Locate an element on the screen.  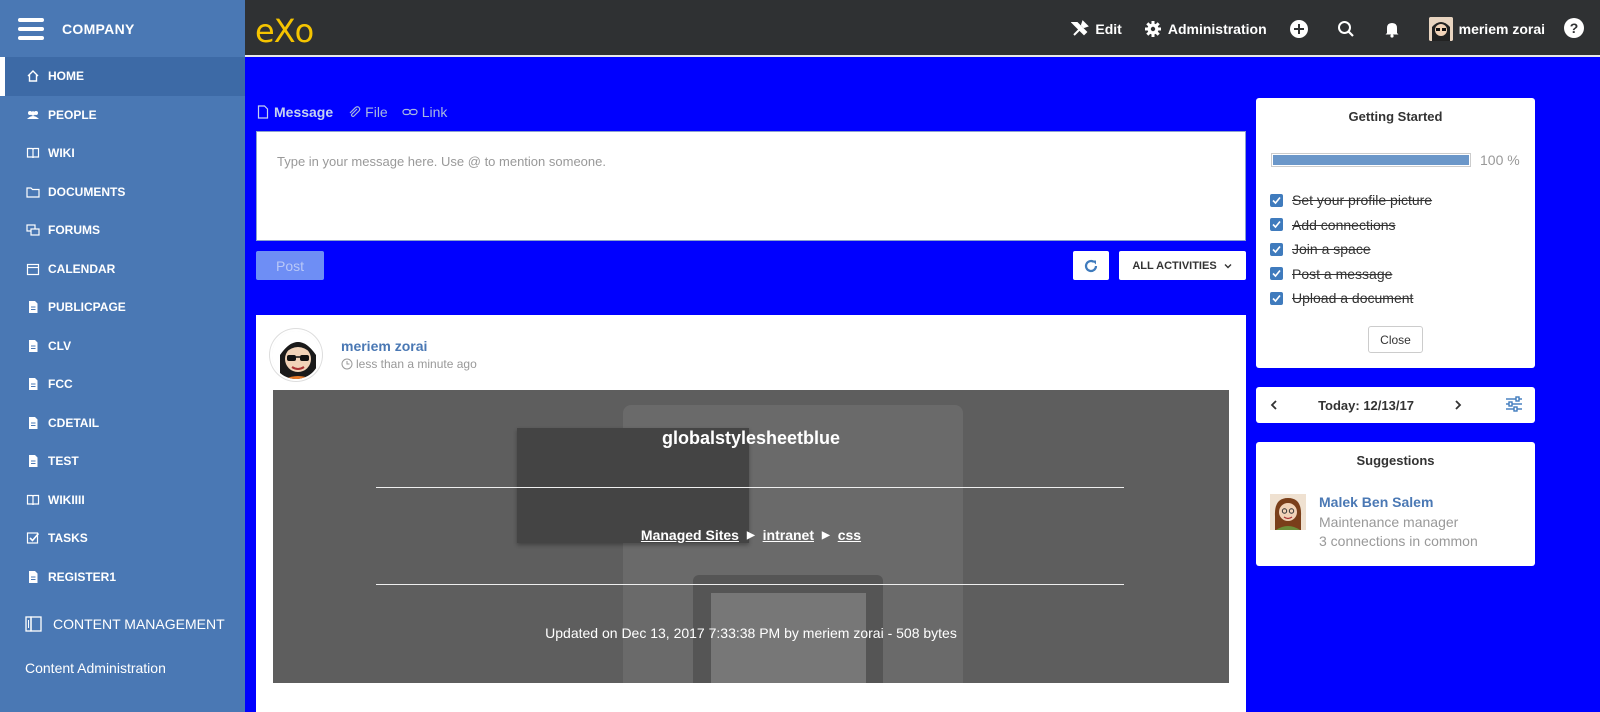
sidebar-item-documents: DOCUMENTS is located at coordinates (122, 192).